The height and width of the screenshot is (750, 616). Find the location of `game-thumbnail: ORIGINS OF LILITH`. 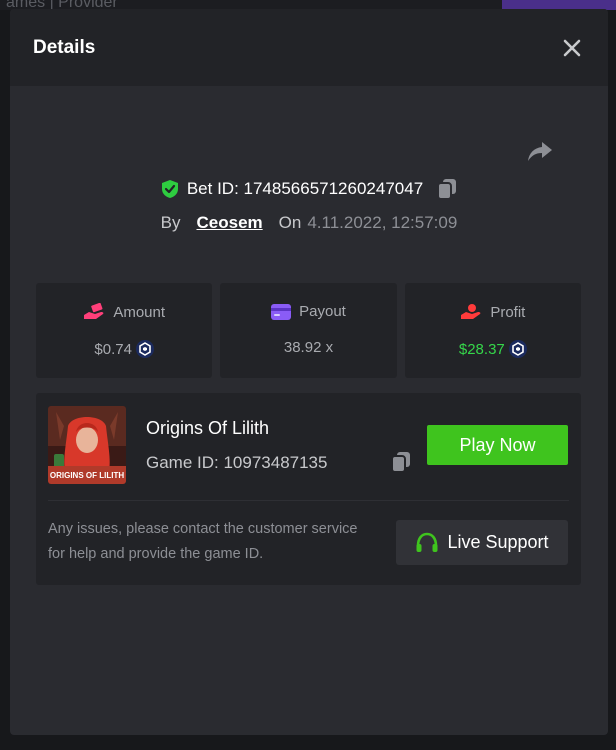

game-thumbnail: ORIGINS OF LILITH is located at coordinates (87, 445).